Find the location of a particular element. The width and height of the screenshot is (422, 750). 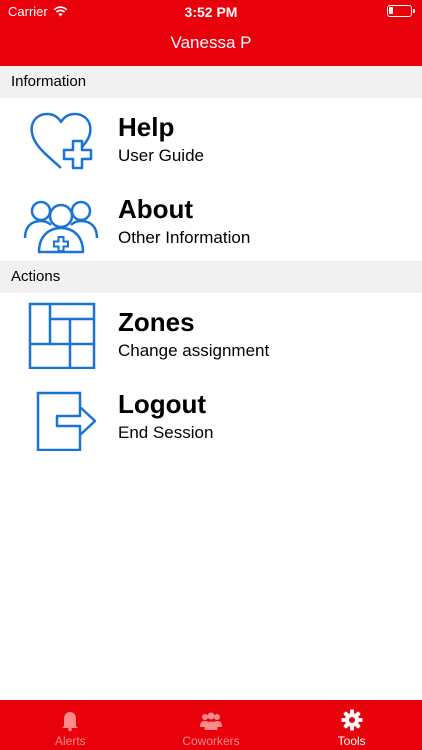

menu-item-sublabel: Change assignment is located at coordinates (194, 350).